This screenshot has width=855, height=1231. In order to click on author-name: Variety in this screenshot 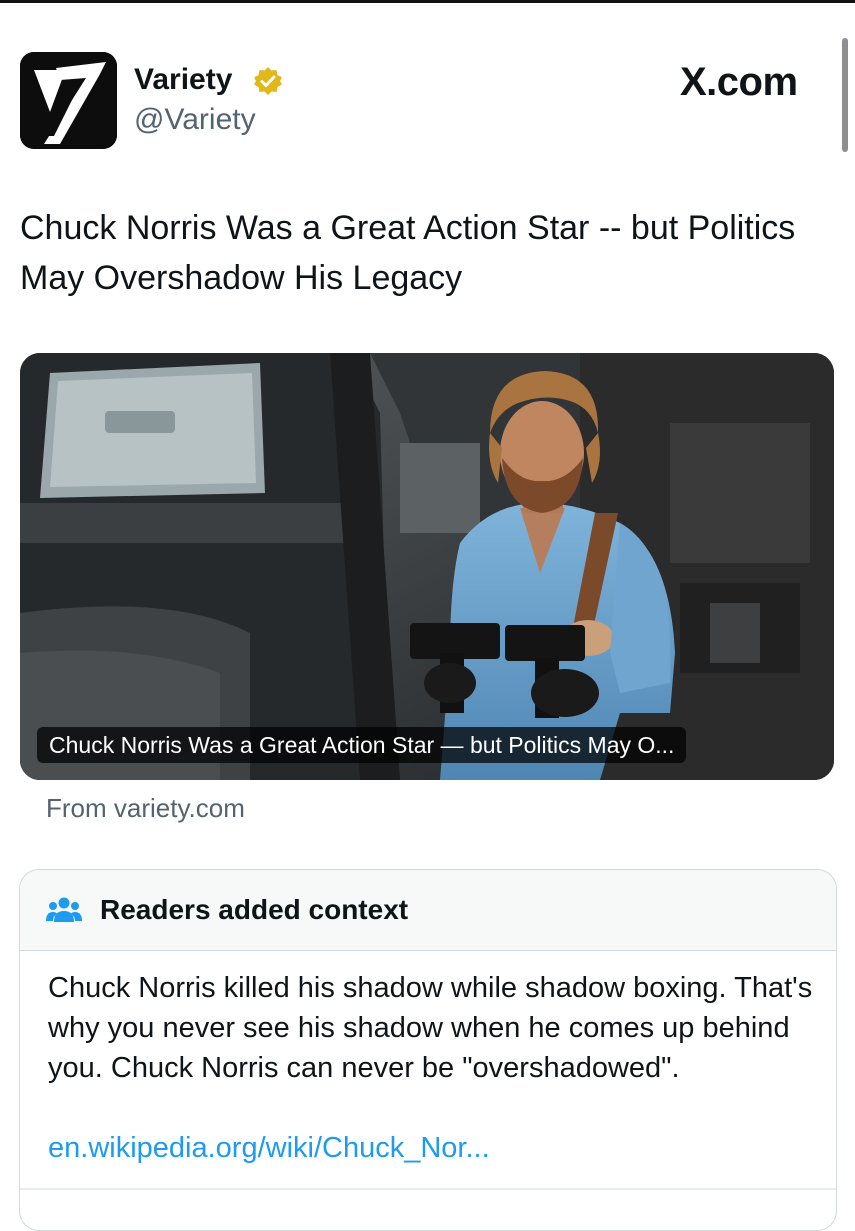, I will do `click(183, 80)`.